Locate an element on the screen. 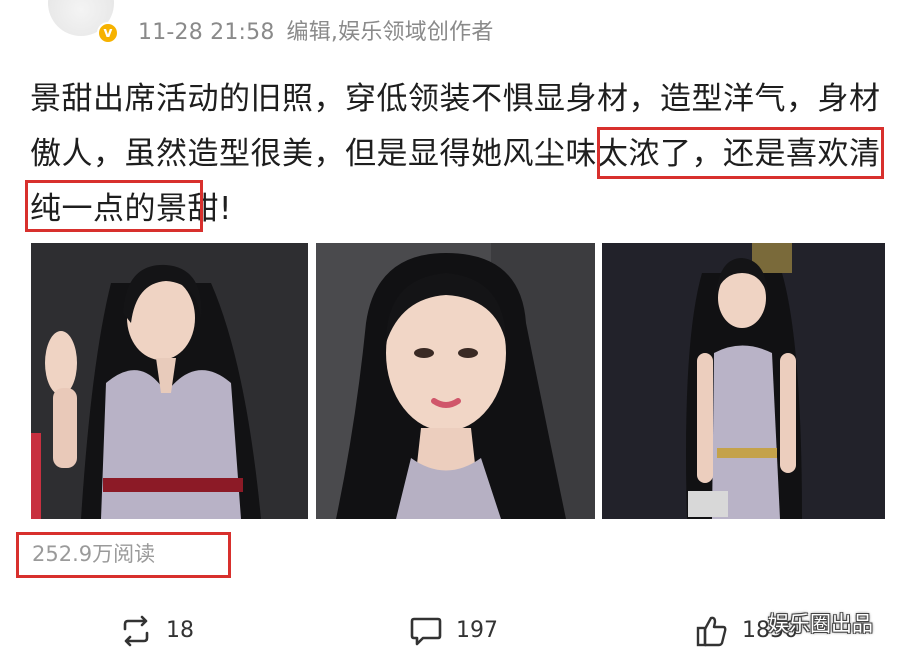  photo-woman-closeup-icon is located at coordinates (455, 381).